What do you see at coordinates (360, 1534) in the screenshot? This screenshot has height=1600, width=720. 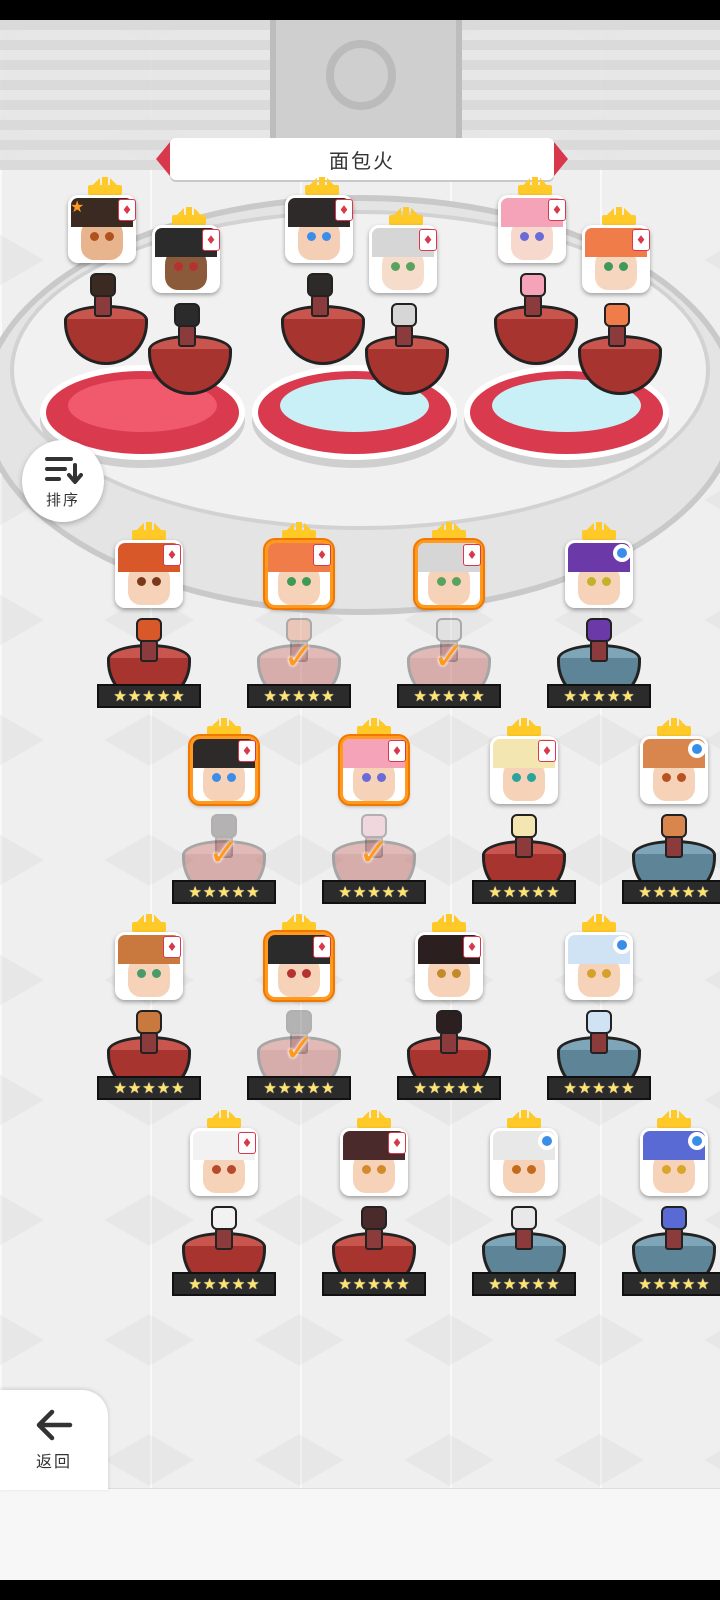 I see `bottom-bar` at bounding box center [360, 1534].